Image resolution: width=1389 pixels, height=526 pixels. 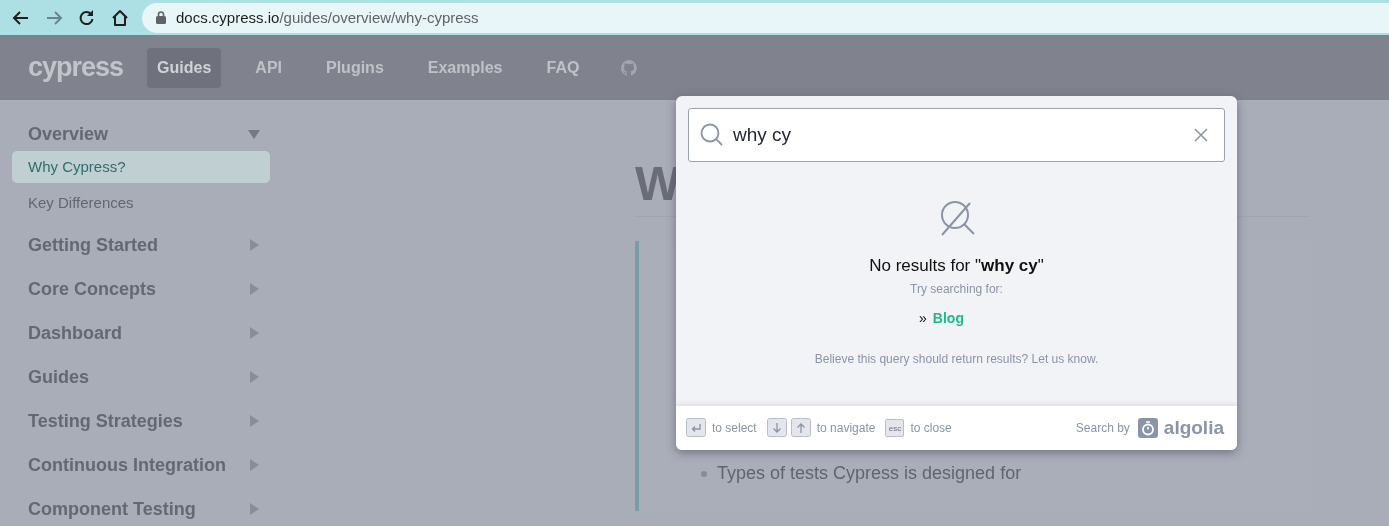 I want to click on sidebar-link: Why Cypress?, so click(x=141, y=167).